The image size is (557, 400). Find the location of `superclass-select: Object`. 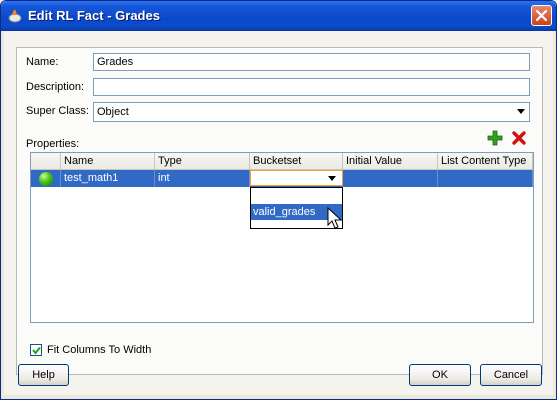

superclass-select: Object is located at coordinates (311, 112).